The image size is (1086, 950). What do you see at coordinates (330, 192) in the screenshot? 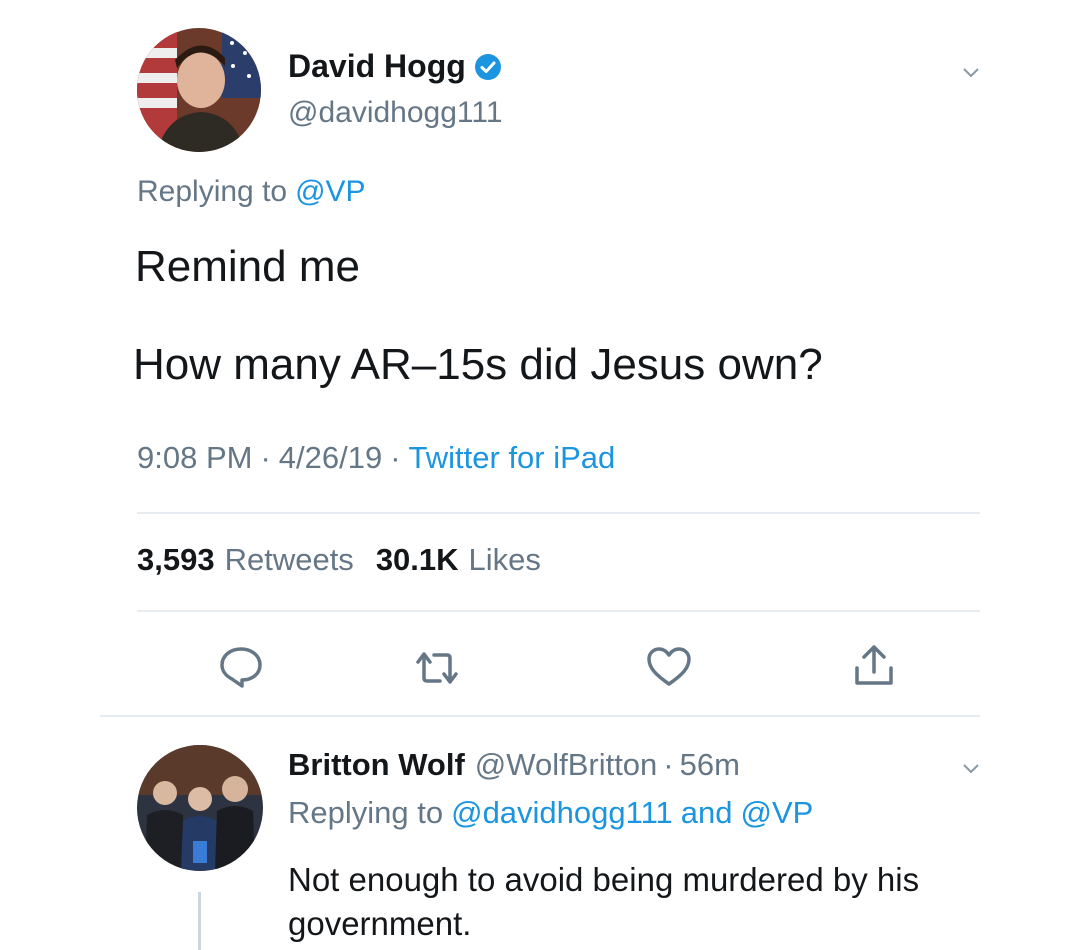
I see `replying-to-link: @VP` at bounding box center [330, 192].